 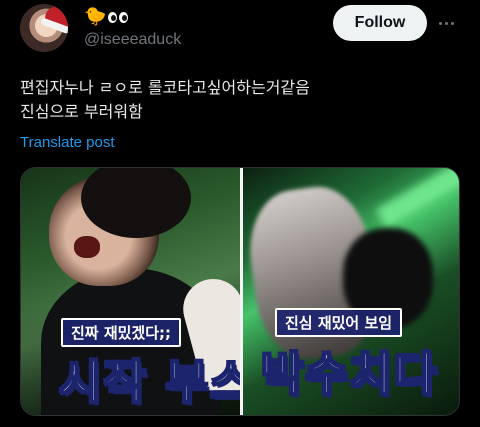 I want to click on follow-button: Follow, so click(x=380, y=23).